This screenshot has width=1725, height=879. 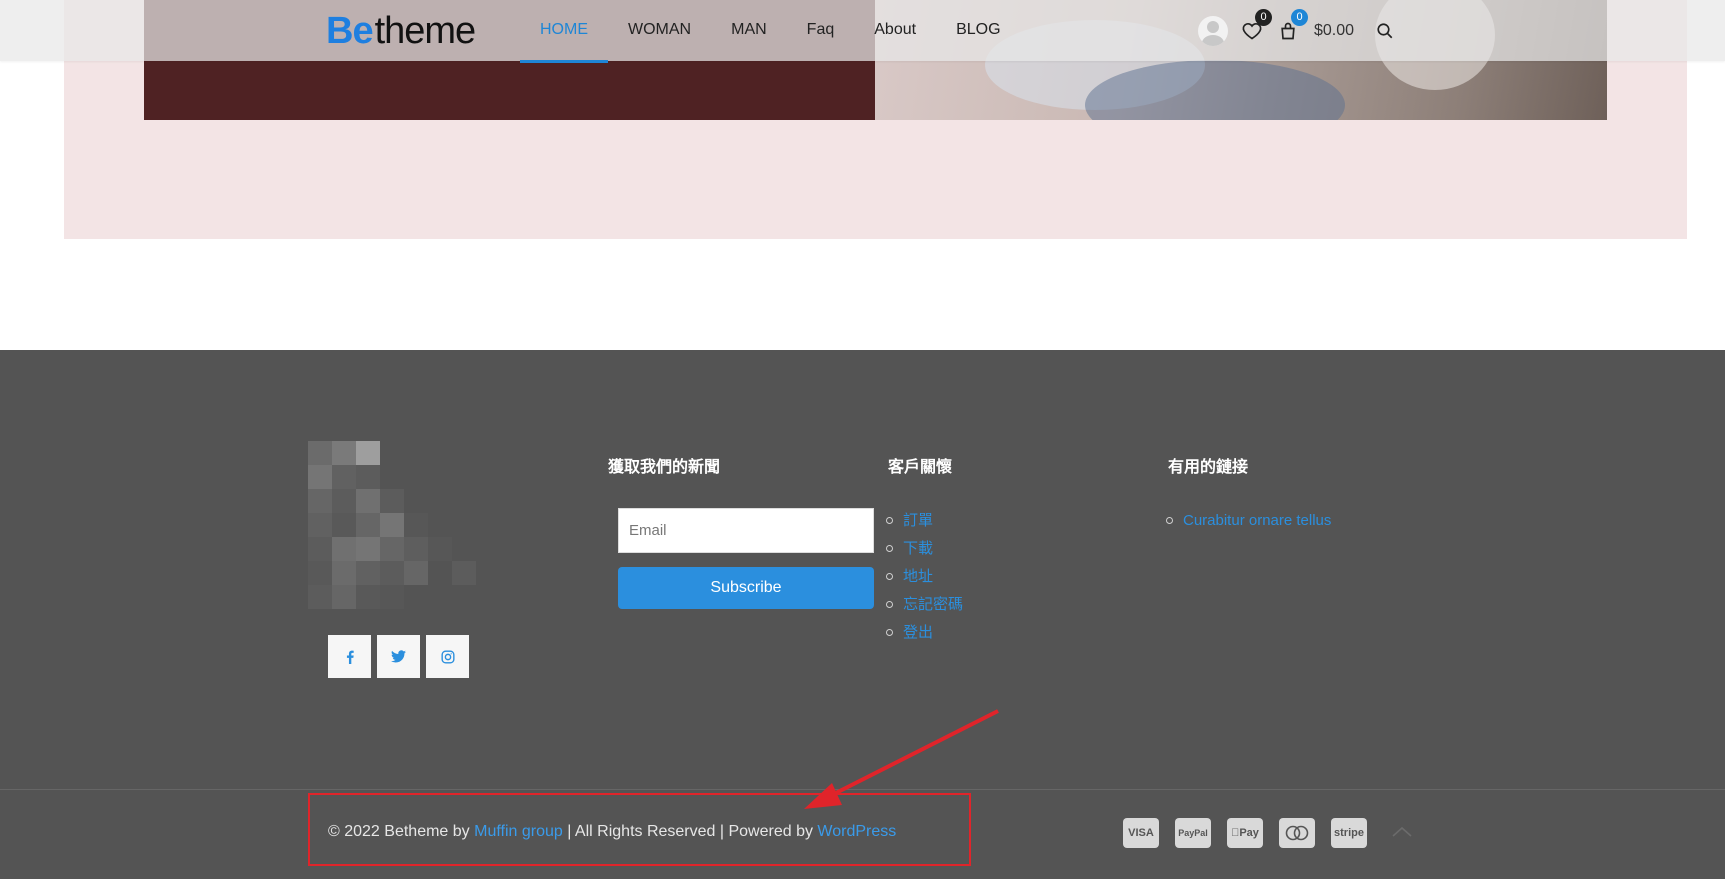 What do you see at coordinates (425, 31) in the screenshot?
I see `logo-theme: theme` at bounding box center [425, 31].